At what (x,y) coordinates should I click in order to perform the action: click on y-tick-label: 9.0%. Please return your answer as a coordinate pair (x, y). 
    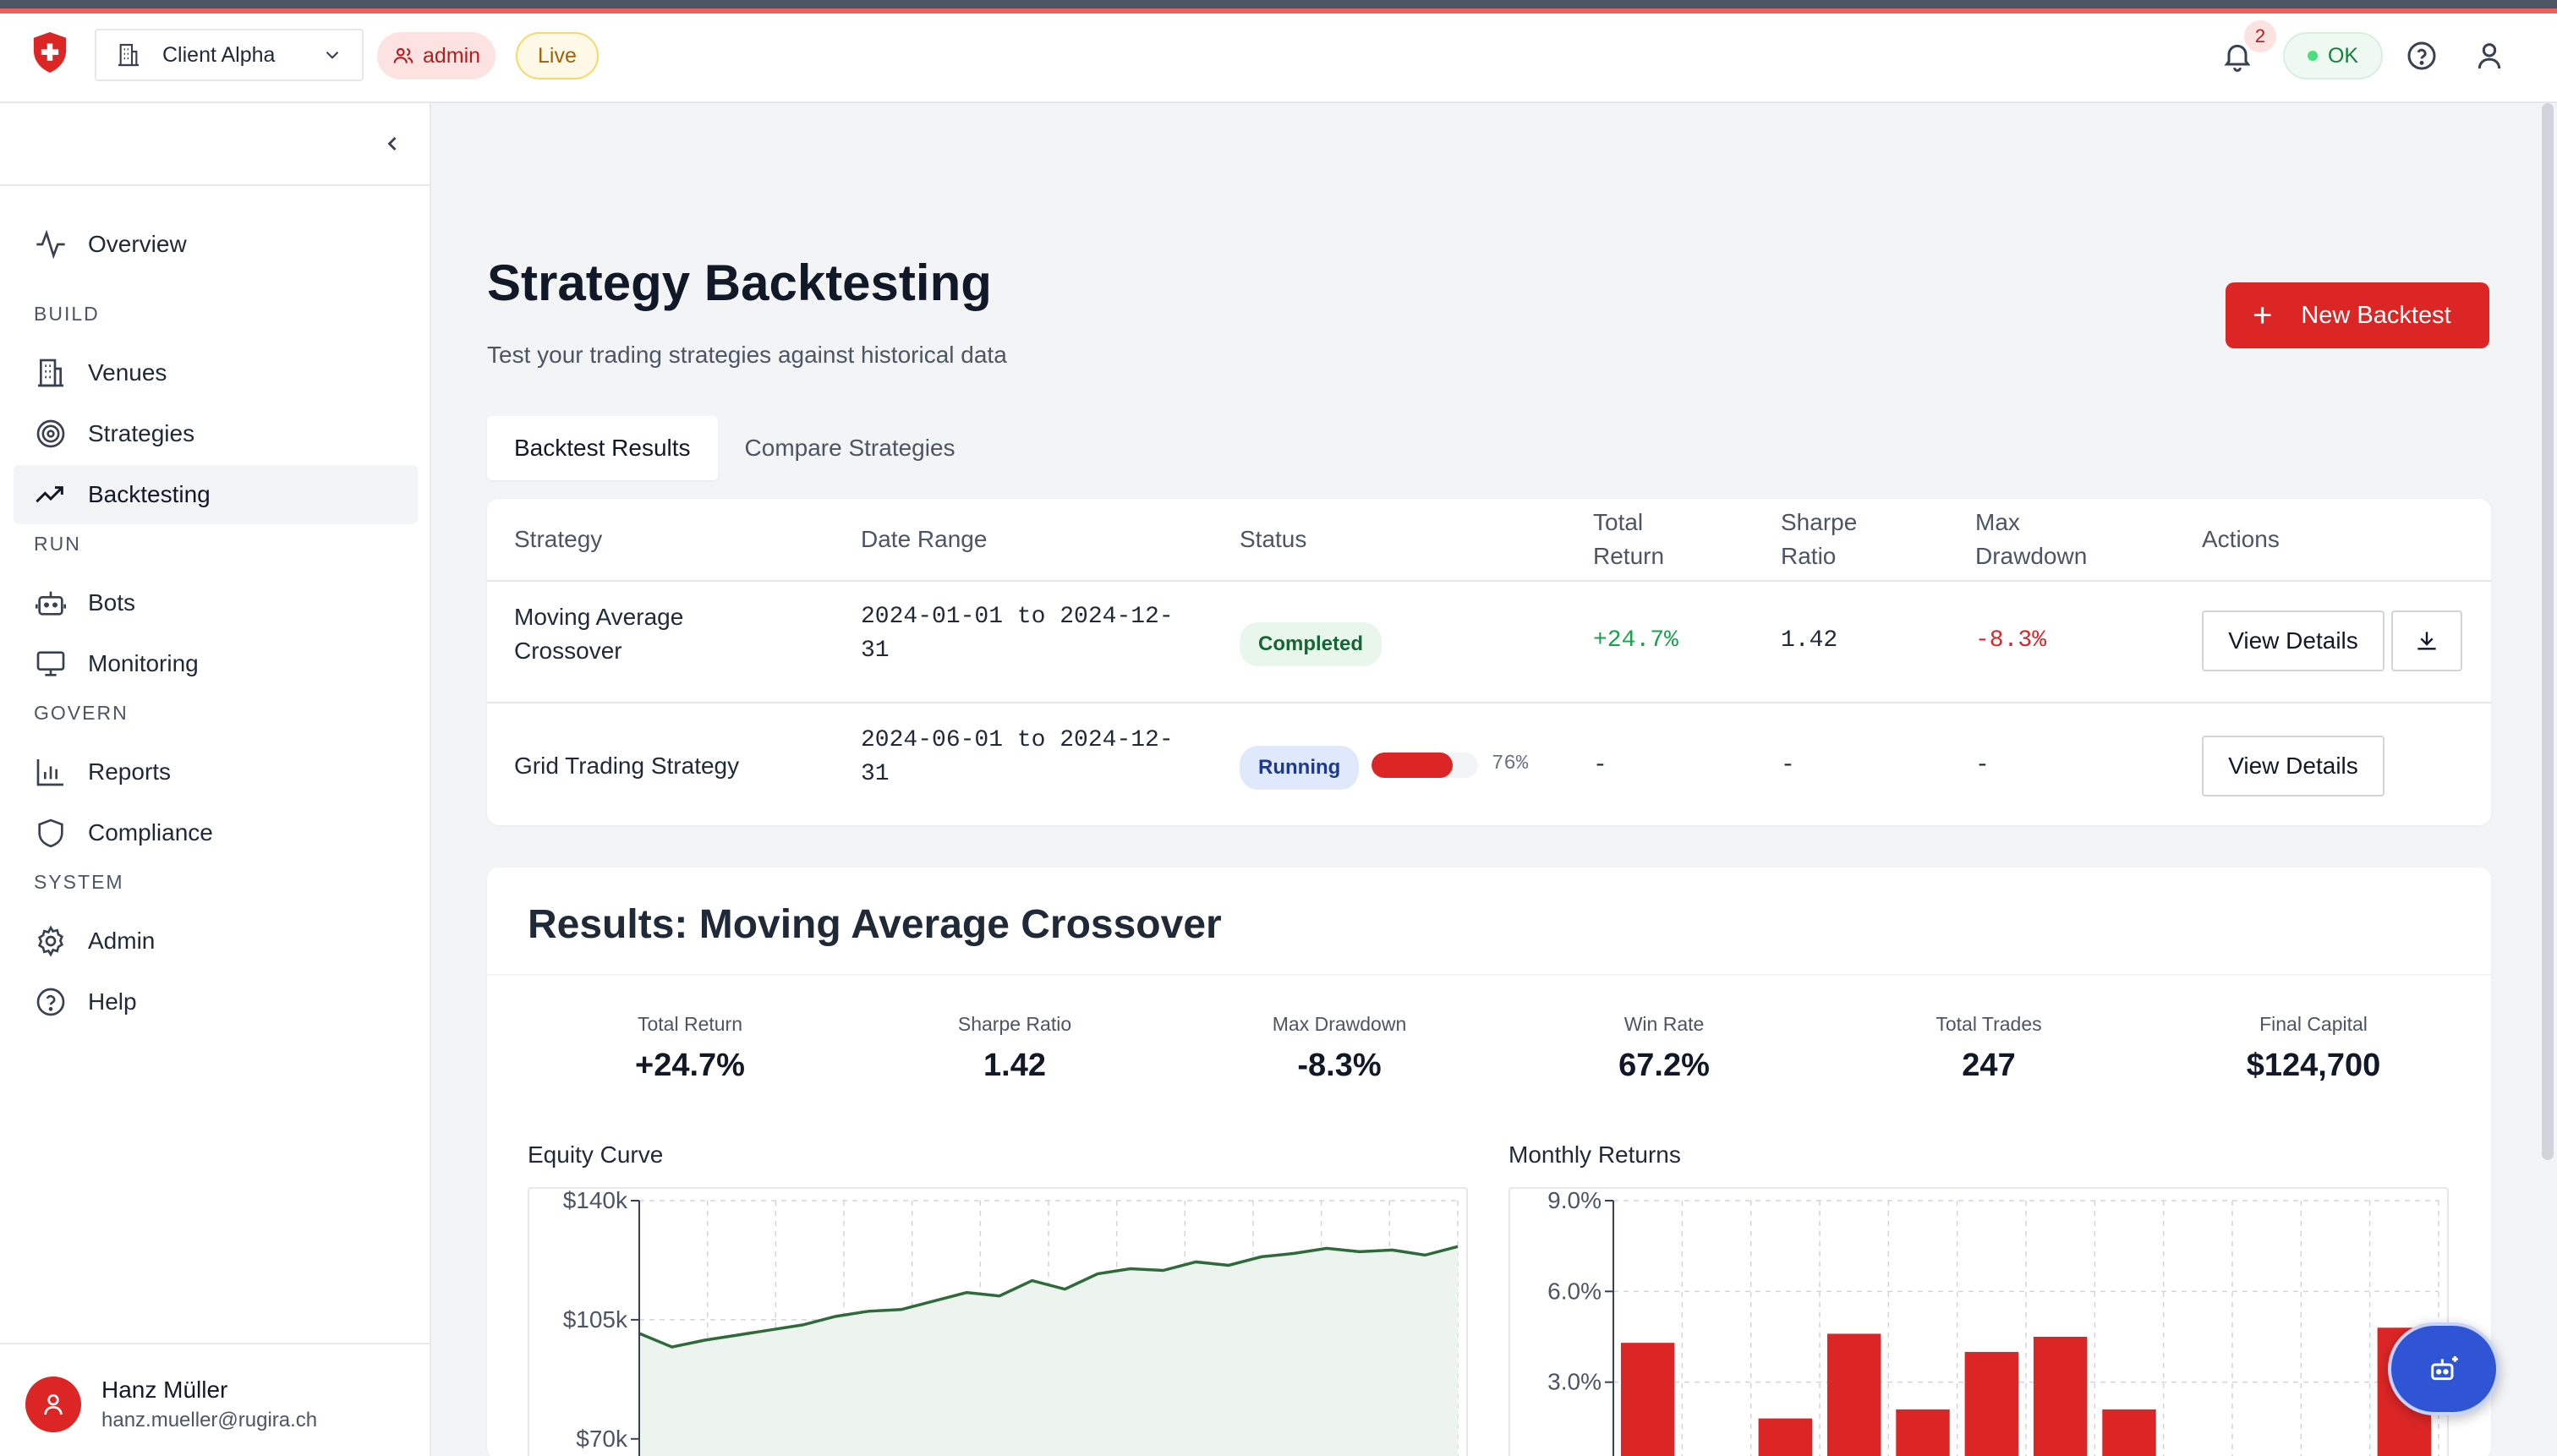
    Looking at the image, I should click on (1574, 1201).